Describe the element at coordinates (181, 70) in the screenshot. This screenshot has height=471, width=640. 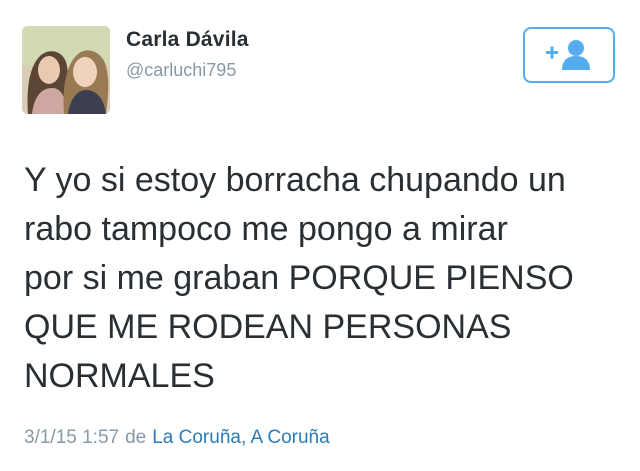
I see `user-handle: @carluchi795` at that location.